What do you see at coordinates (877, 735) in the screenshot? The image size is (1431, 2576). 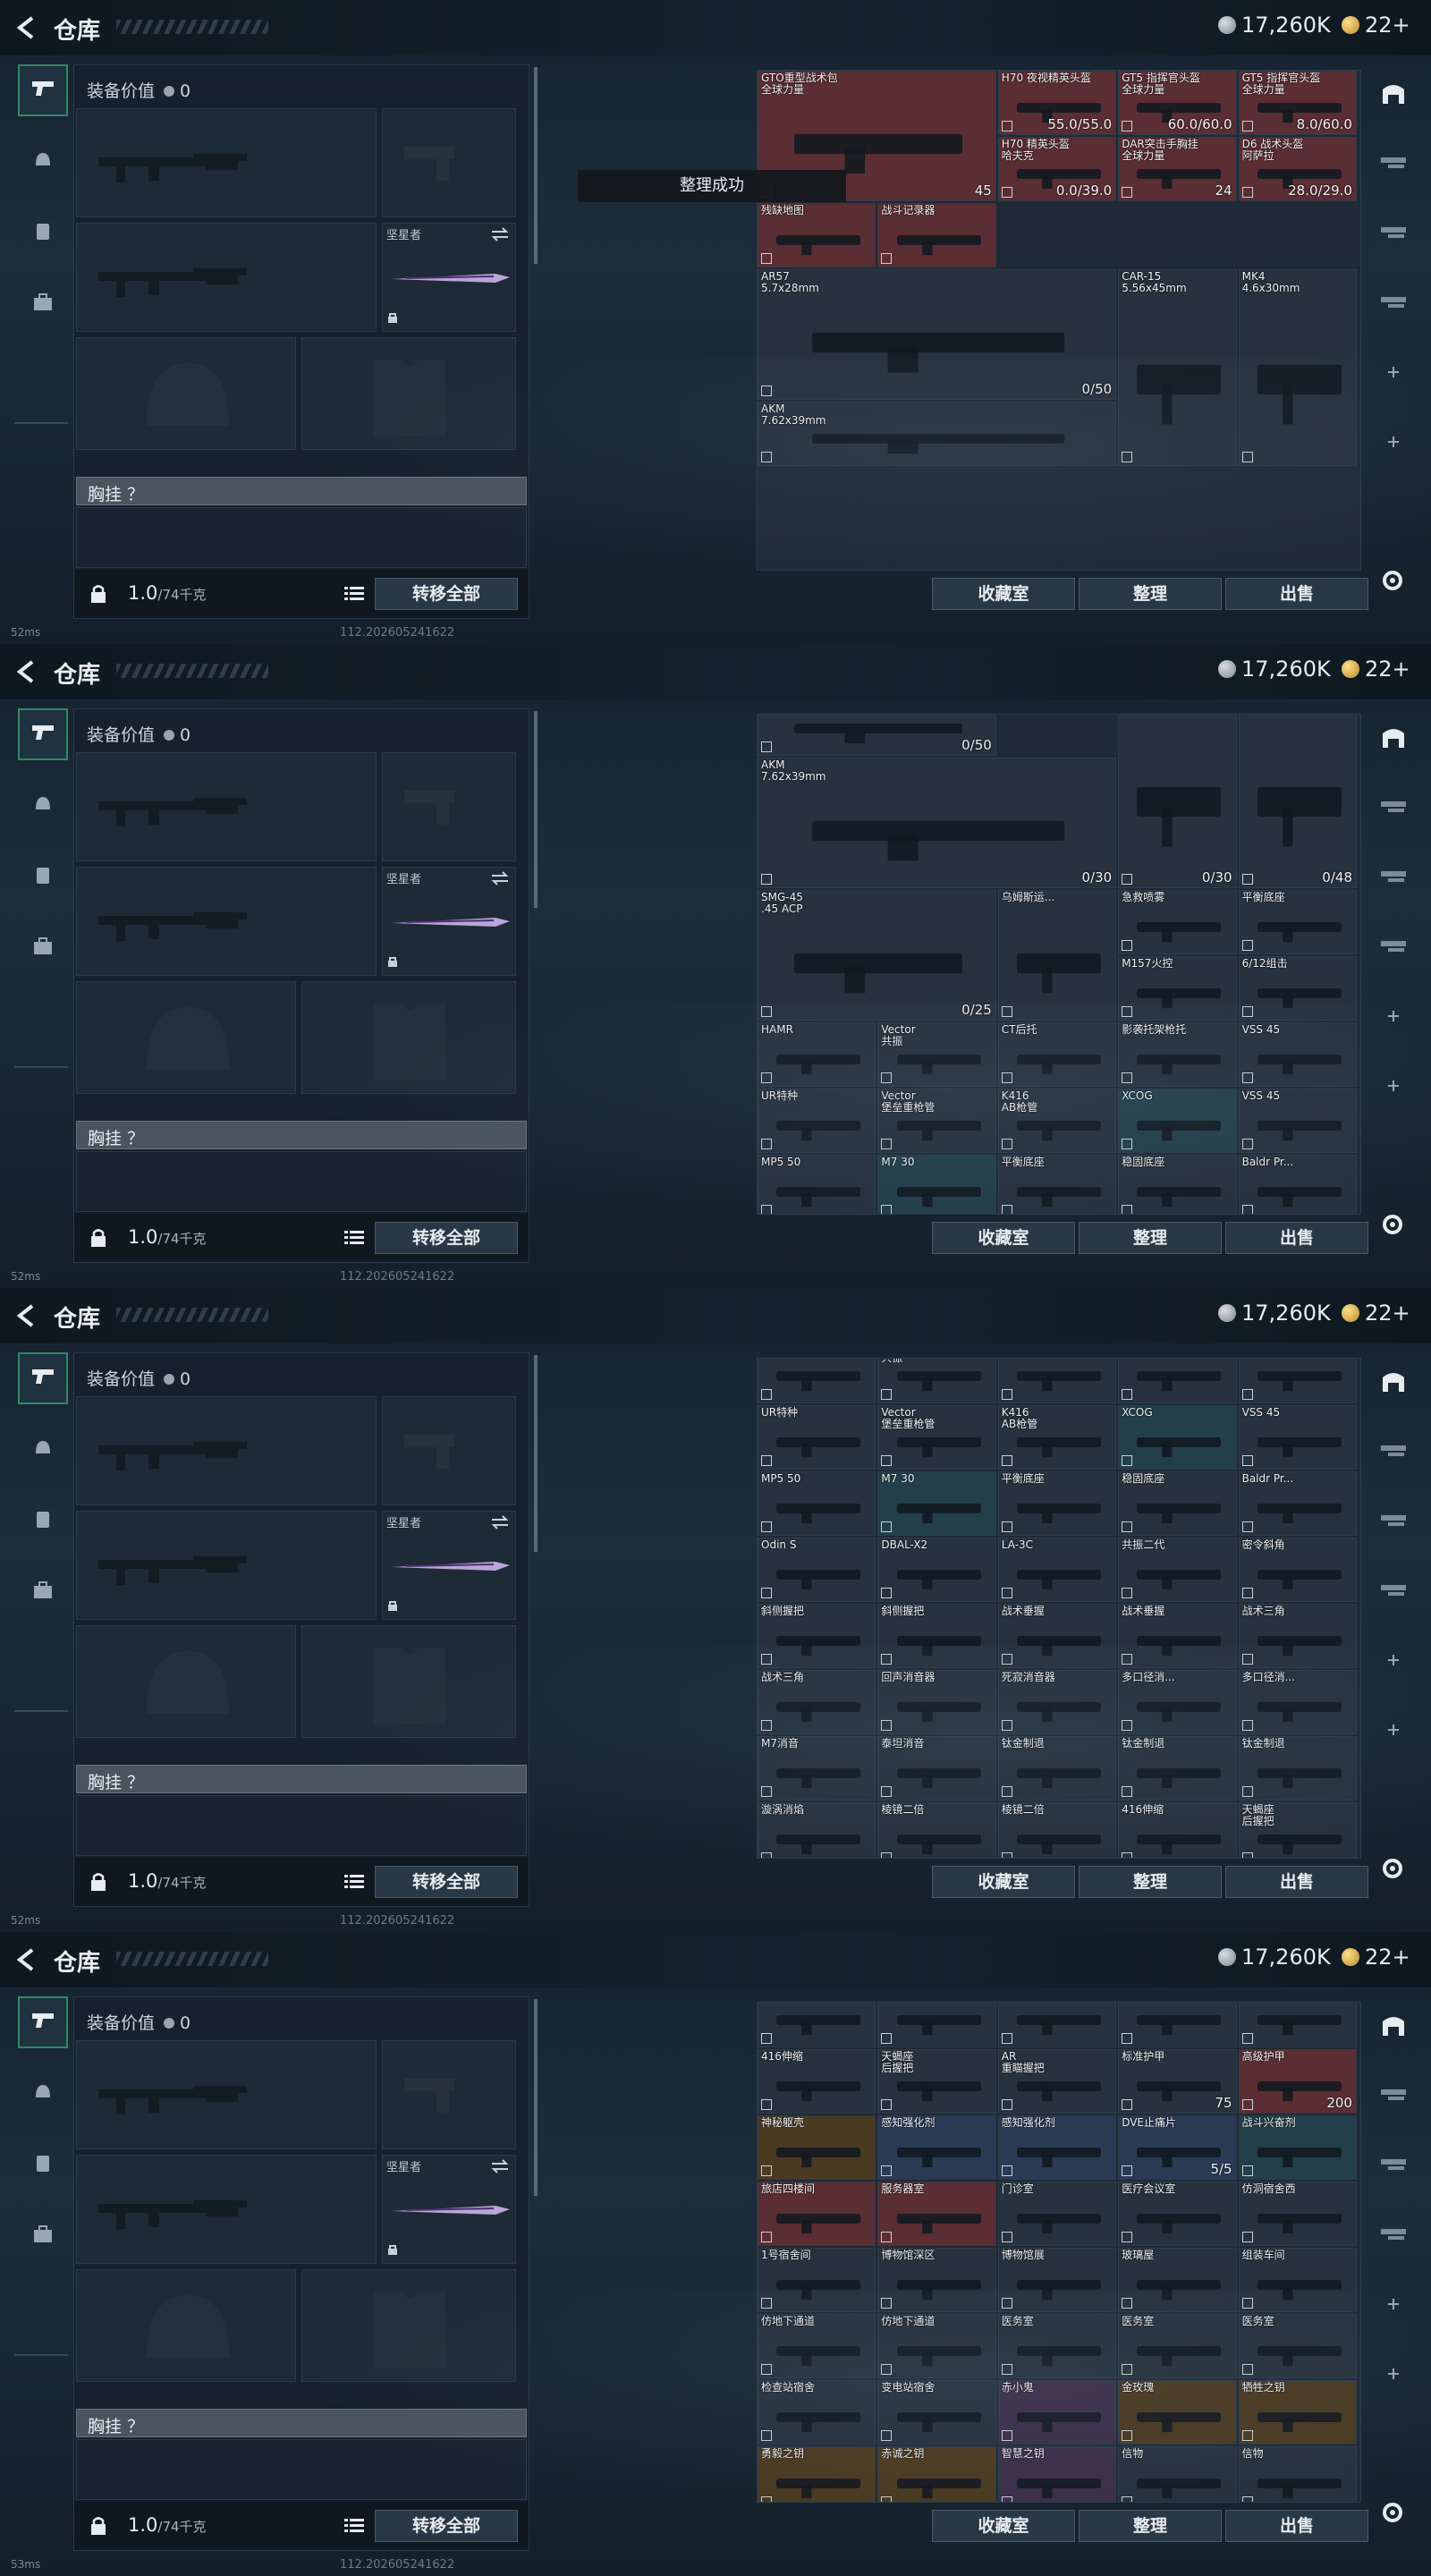 I see `stash-item: 0/50` at bounding box center [877, 735].